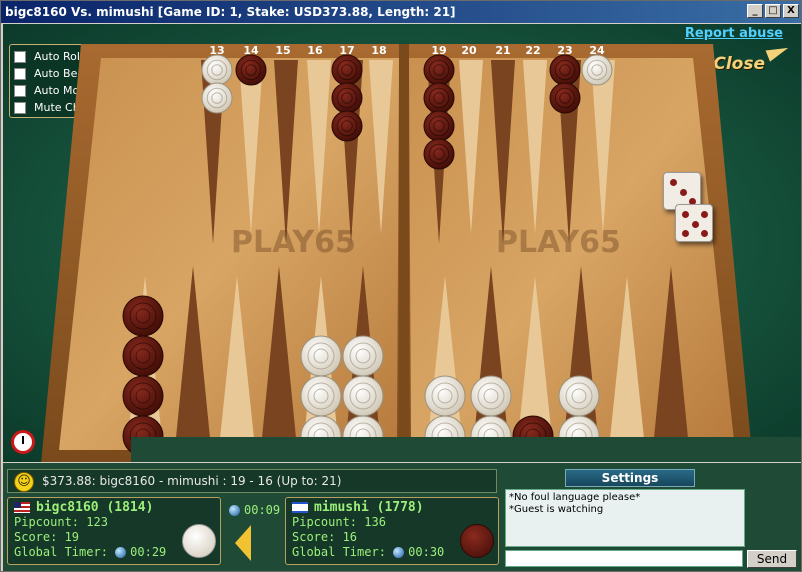  Describe the element at coordinates (755, 11) in the screenshot. I see `minimize-button: _` at that location.